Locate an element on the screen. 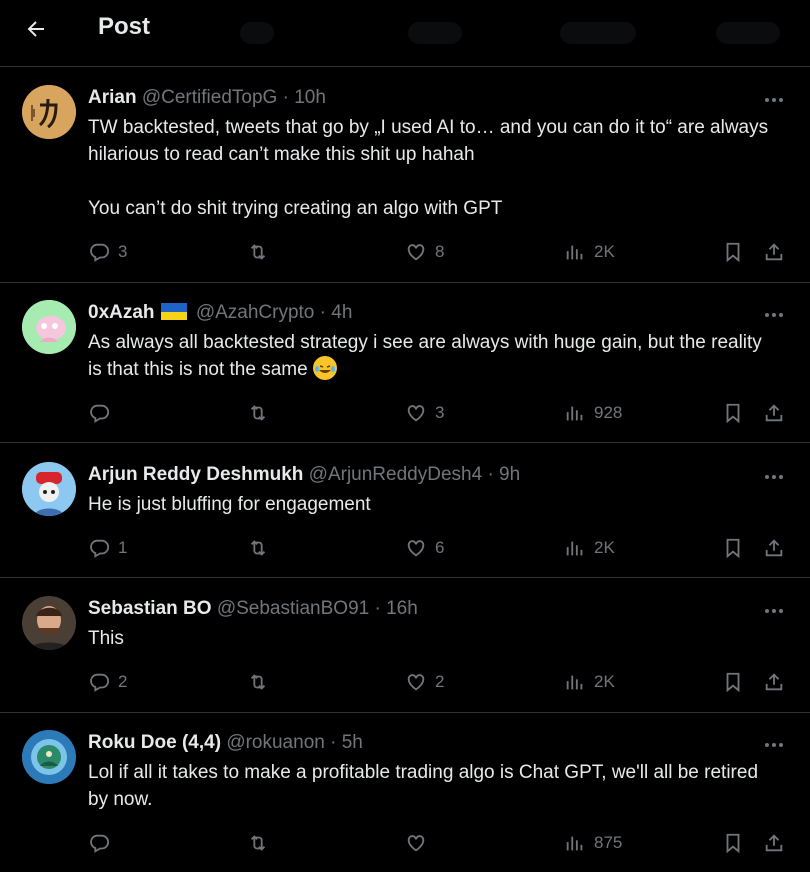  author-handle: @CertifiedTopG is located at coordinates (209, 97).